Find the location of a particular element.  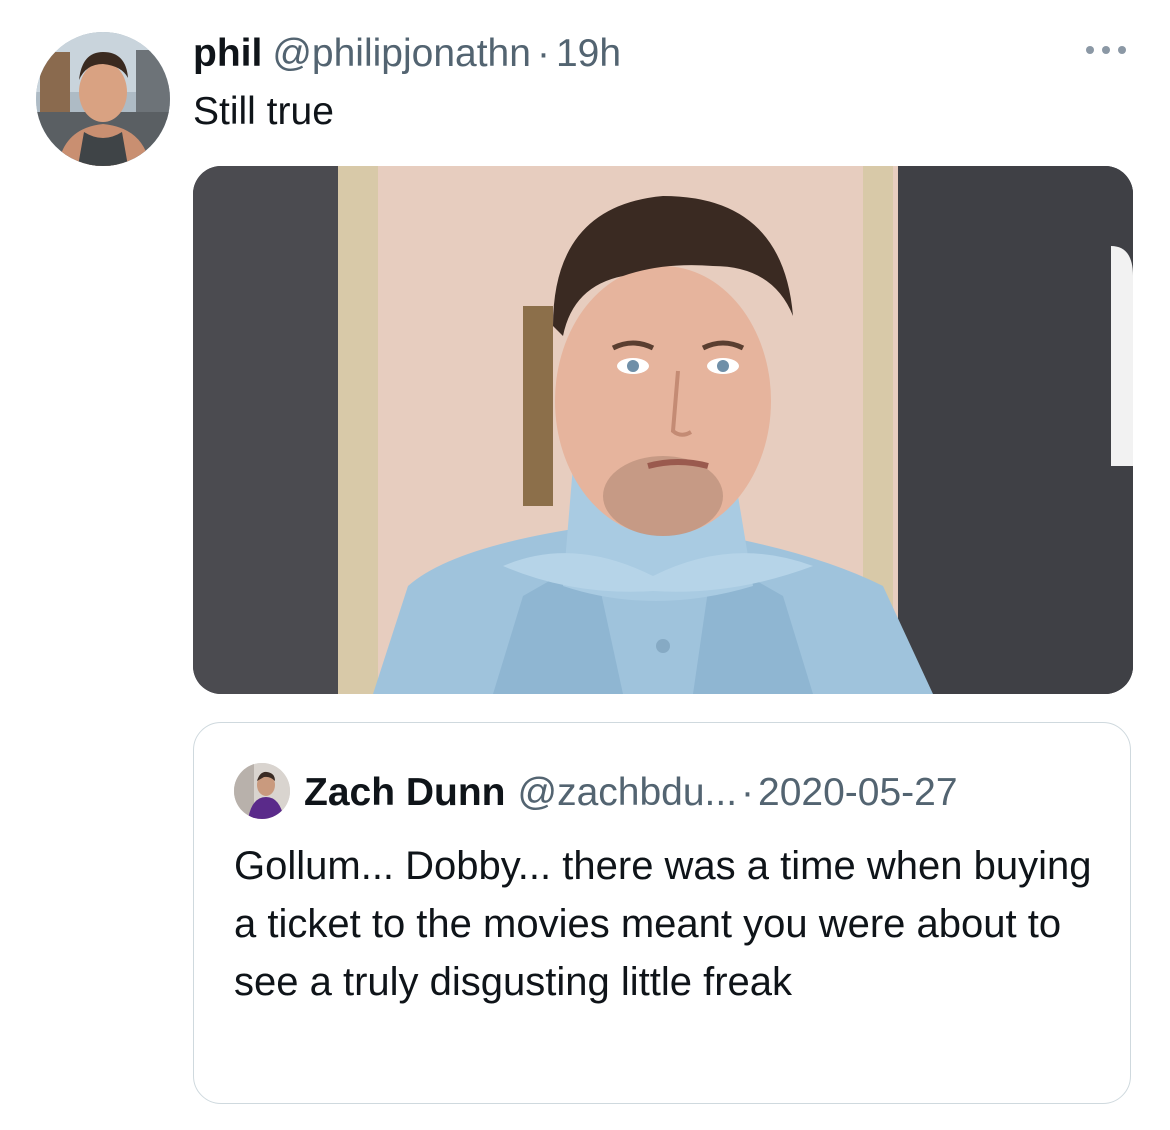

quote-author-display-name: Zach Dunn is located at coordinates (405, 793).